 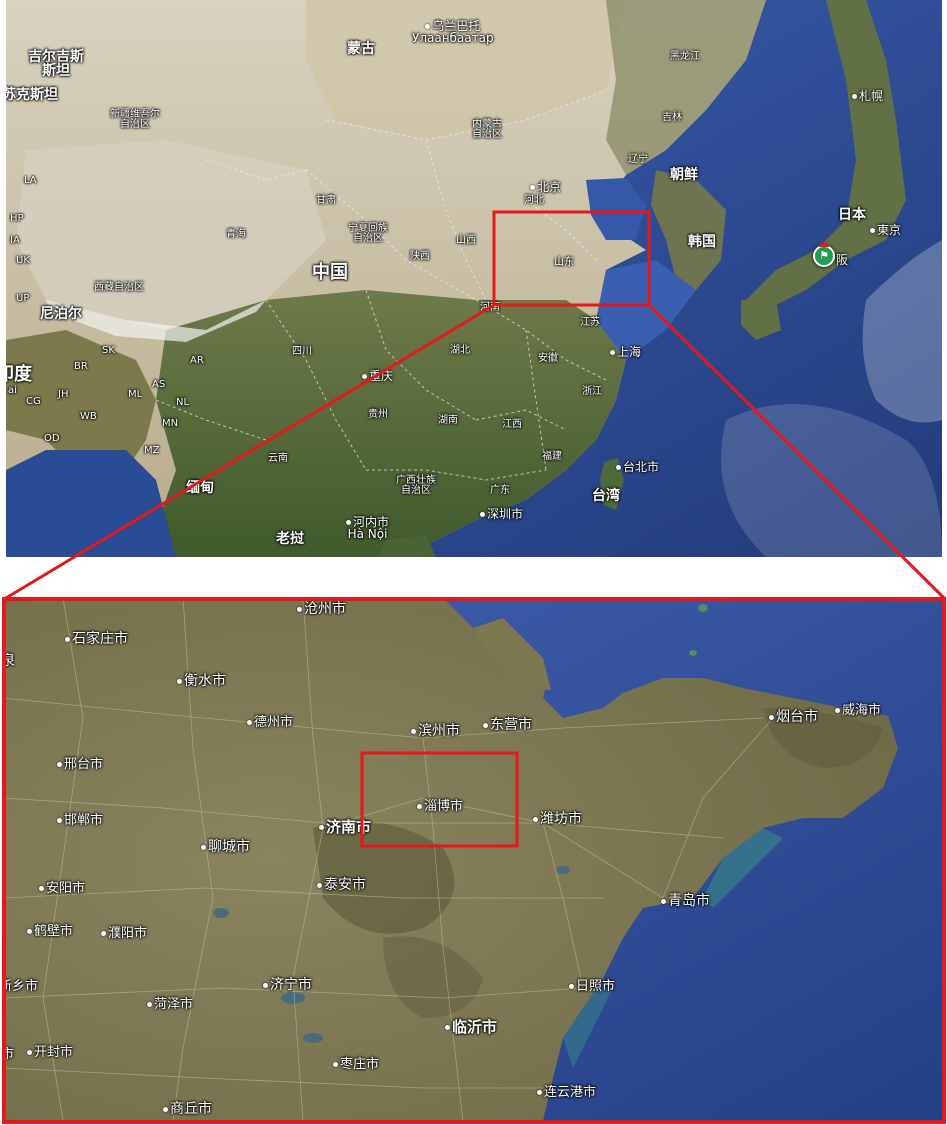 What do you see at coordinates (545, 187) in the screenshot?
I see `map-label-beijing: 北京` at bounding box center [545, 187].